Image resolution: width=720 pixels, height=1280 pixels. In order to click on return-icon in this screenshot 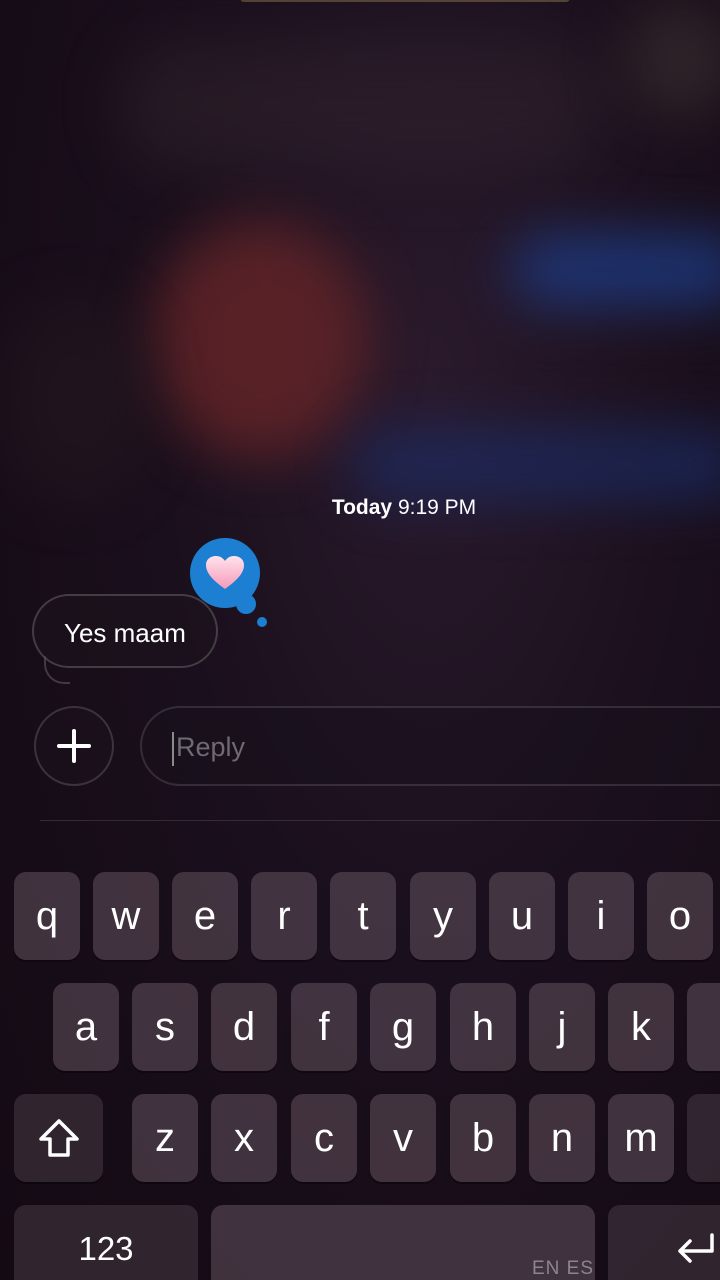, I will do `click(696, 1248)`.